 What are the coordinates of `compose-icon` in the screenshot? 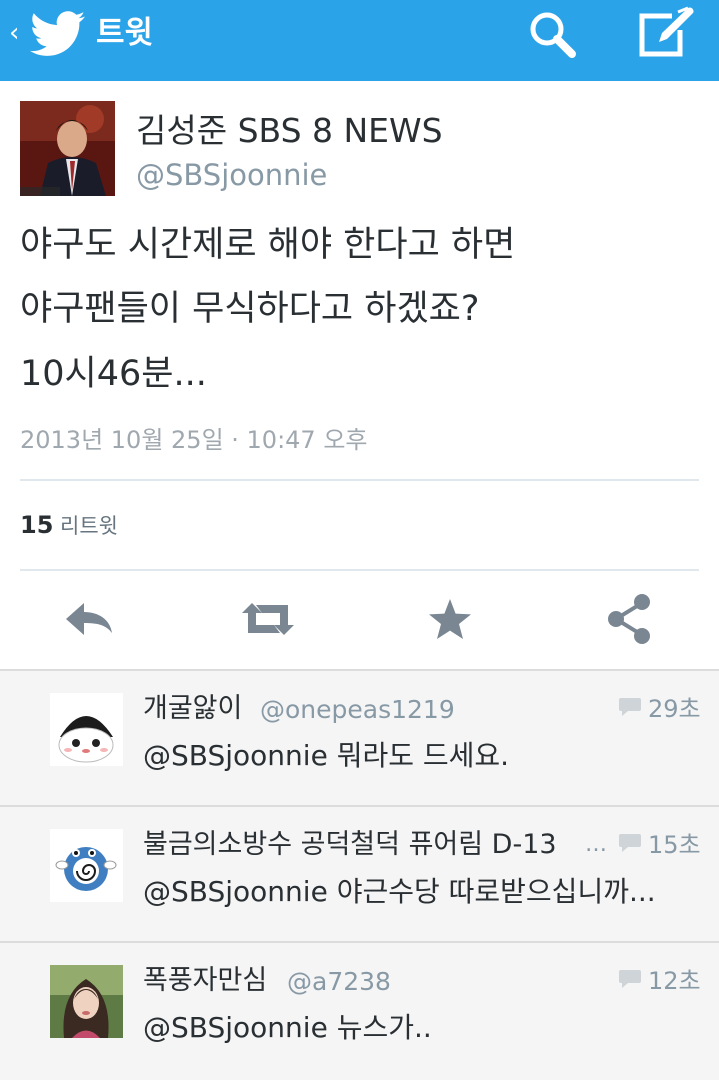 It's located at (665, 33).